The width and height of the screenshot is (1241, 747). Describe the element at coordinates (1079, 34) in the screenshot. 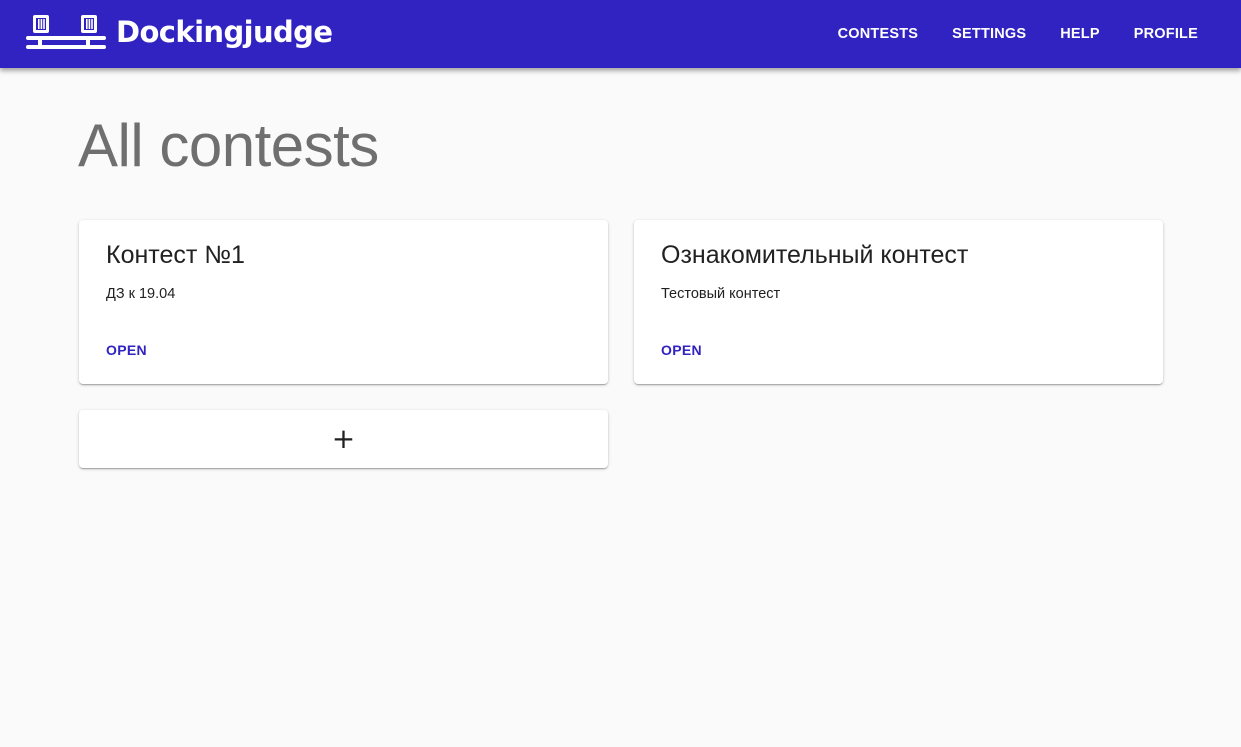

I see `nav-help-button: HELP` at that location.